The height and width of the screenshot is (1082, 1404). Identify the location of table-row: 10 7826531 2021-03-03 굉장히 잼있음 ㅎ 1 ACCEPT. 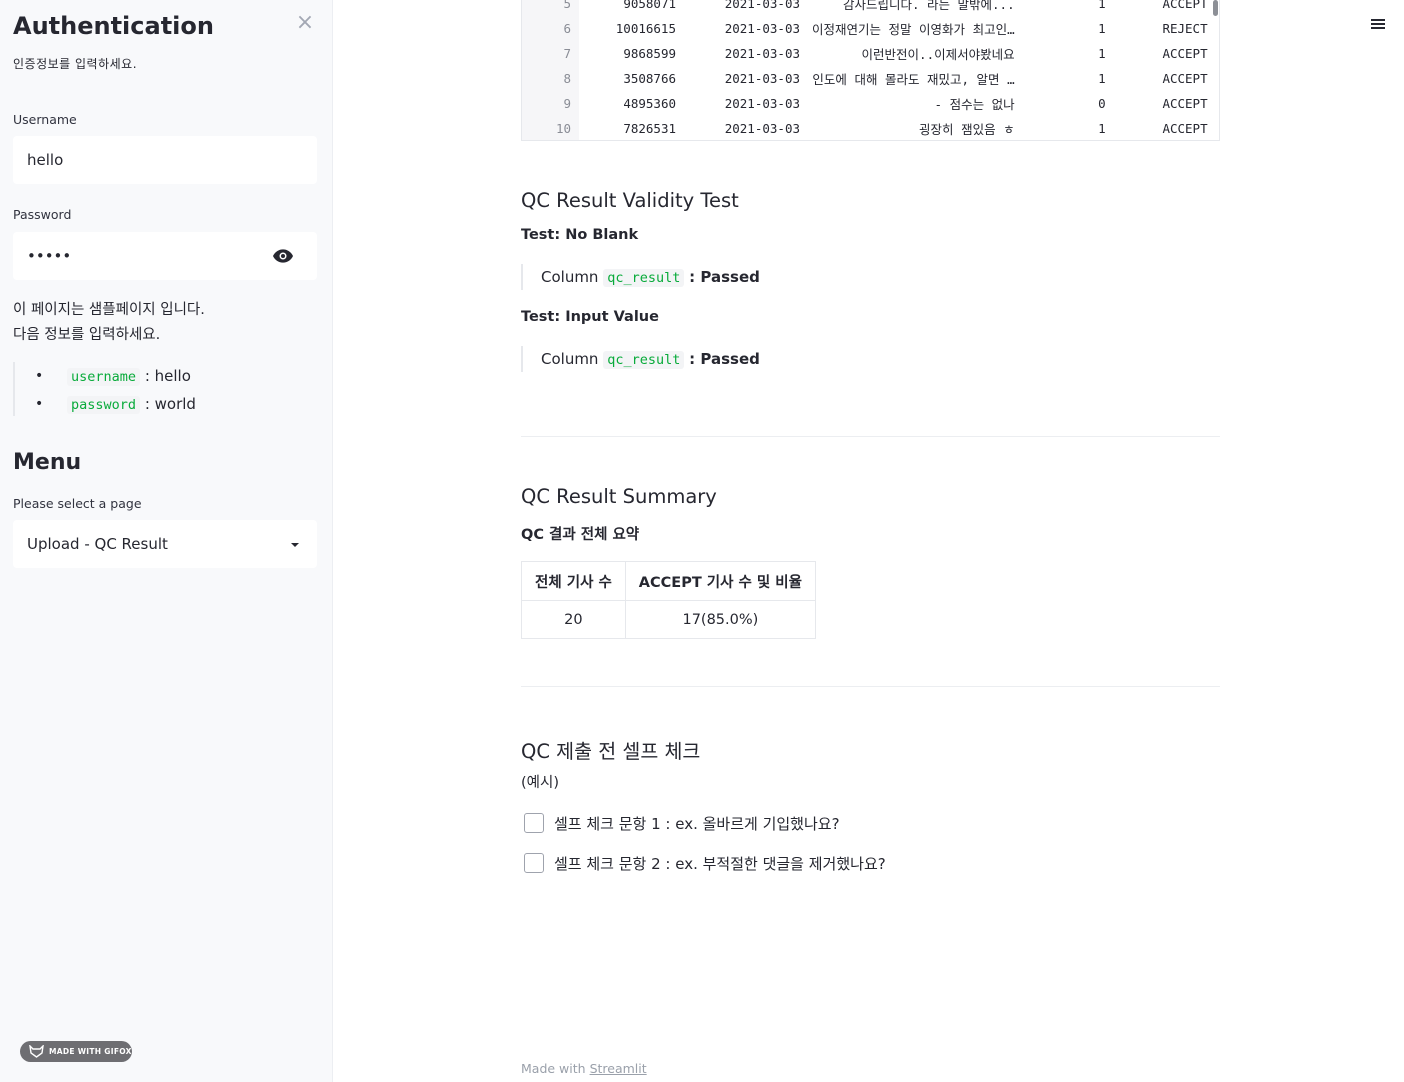
(865, 128).